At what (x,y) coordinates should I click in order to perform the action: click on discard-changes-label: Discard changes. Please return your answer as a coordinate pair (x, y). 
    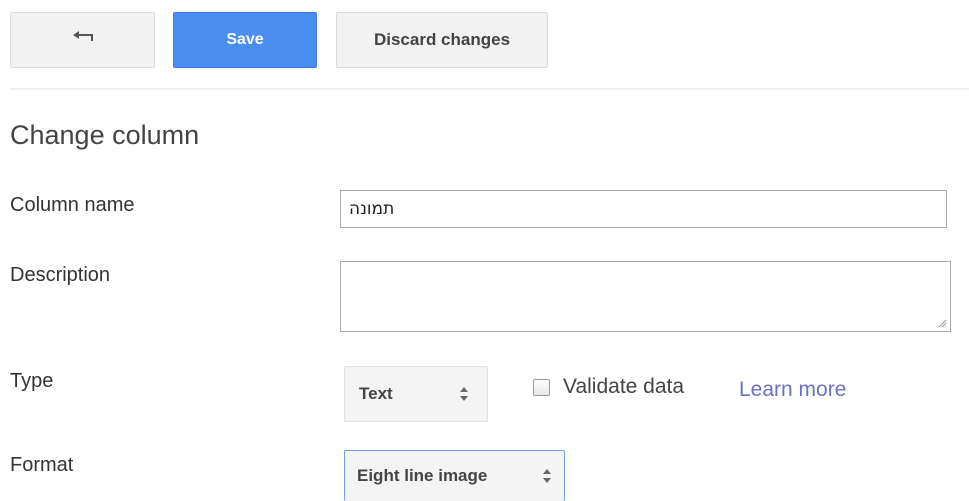
    Looking at the image, I should click on (442, 39).